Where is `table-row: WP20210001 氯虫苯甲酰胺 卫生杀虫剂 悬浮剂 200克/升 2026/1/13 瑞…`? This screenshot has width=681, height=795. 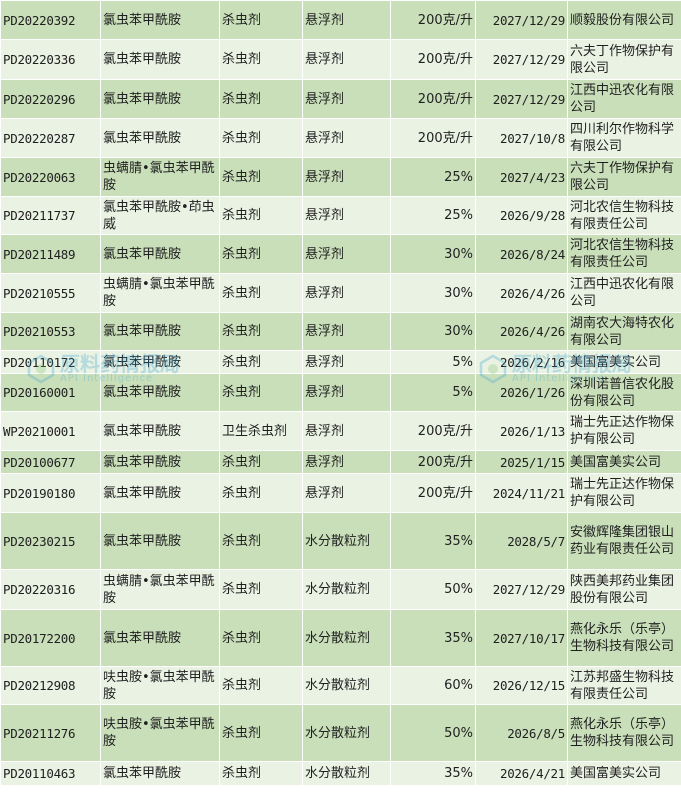 table-row: WP20210001 氯虫苯甲酰胺 卫生杀虫剂 悬浮剂 200克/升 2026/1/13 瑞… is located at coordinates (340, 431).